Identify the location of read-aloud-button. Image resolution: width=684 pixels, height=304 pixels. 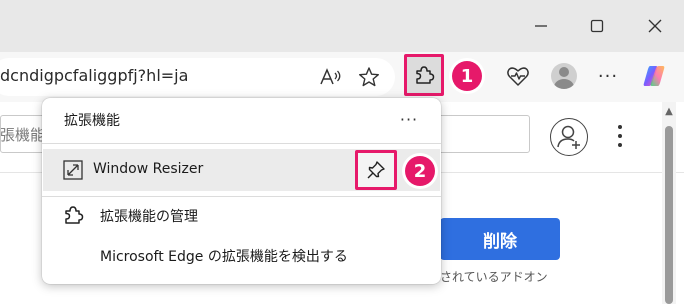
(331, 77).